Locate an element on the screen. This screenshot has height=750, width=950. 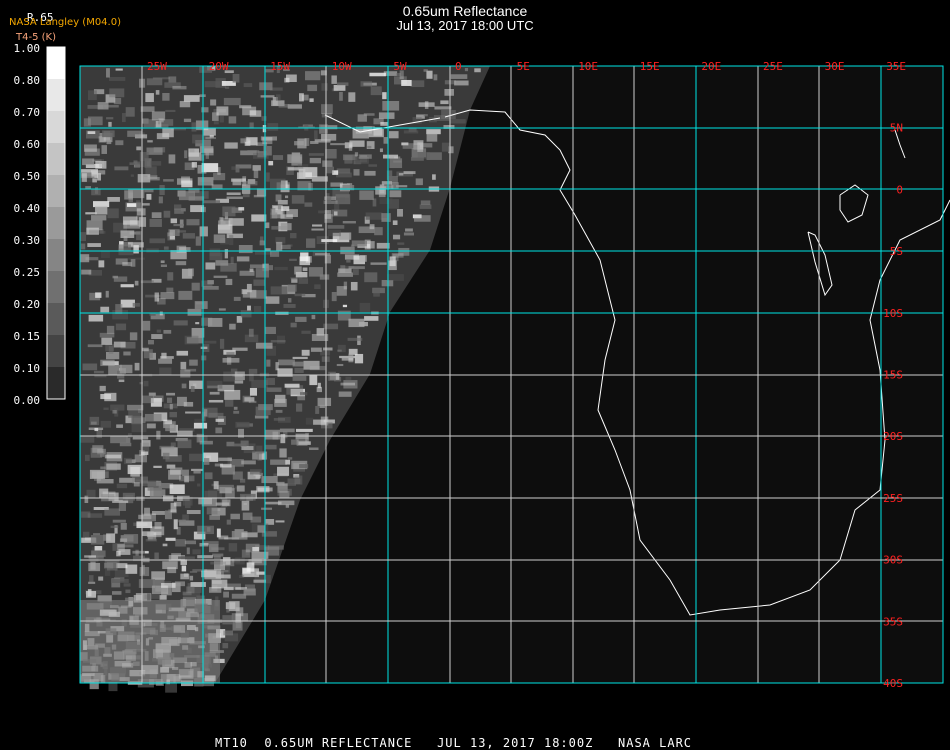
colorbar-tick-label: 0.20 is located at coordinates (27, 304).